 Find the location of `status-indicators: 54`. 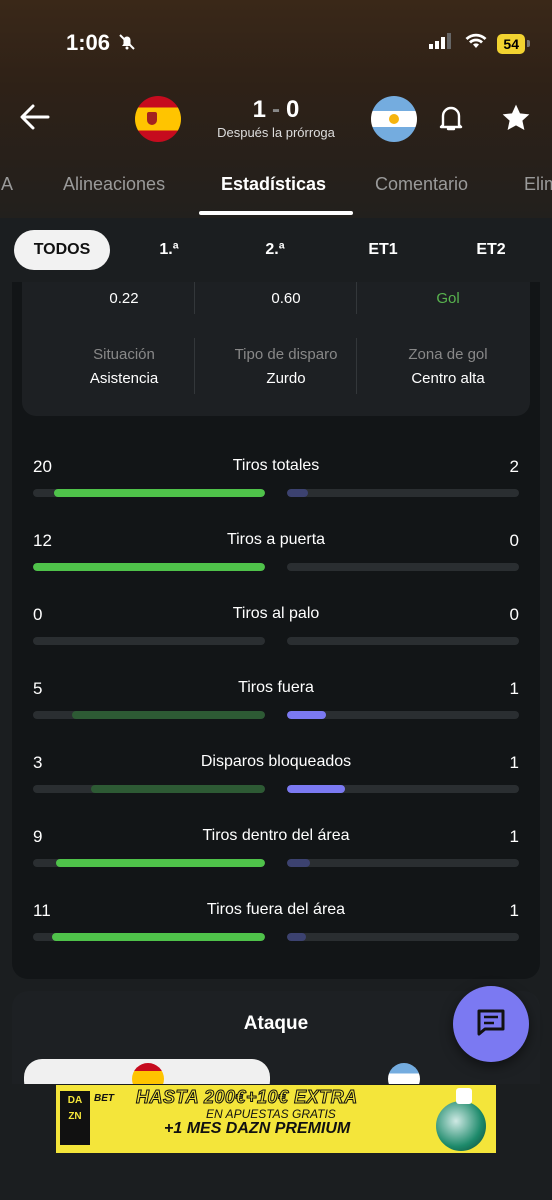

status-indicators: 54 is located at coordinates (479, 43).